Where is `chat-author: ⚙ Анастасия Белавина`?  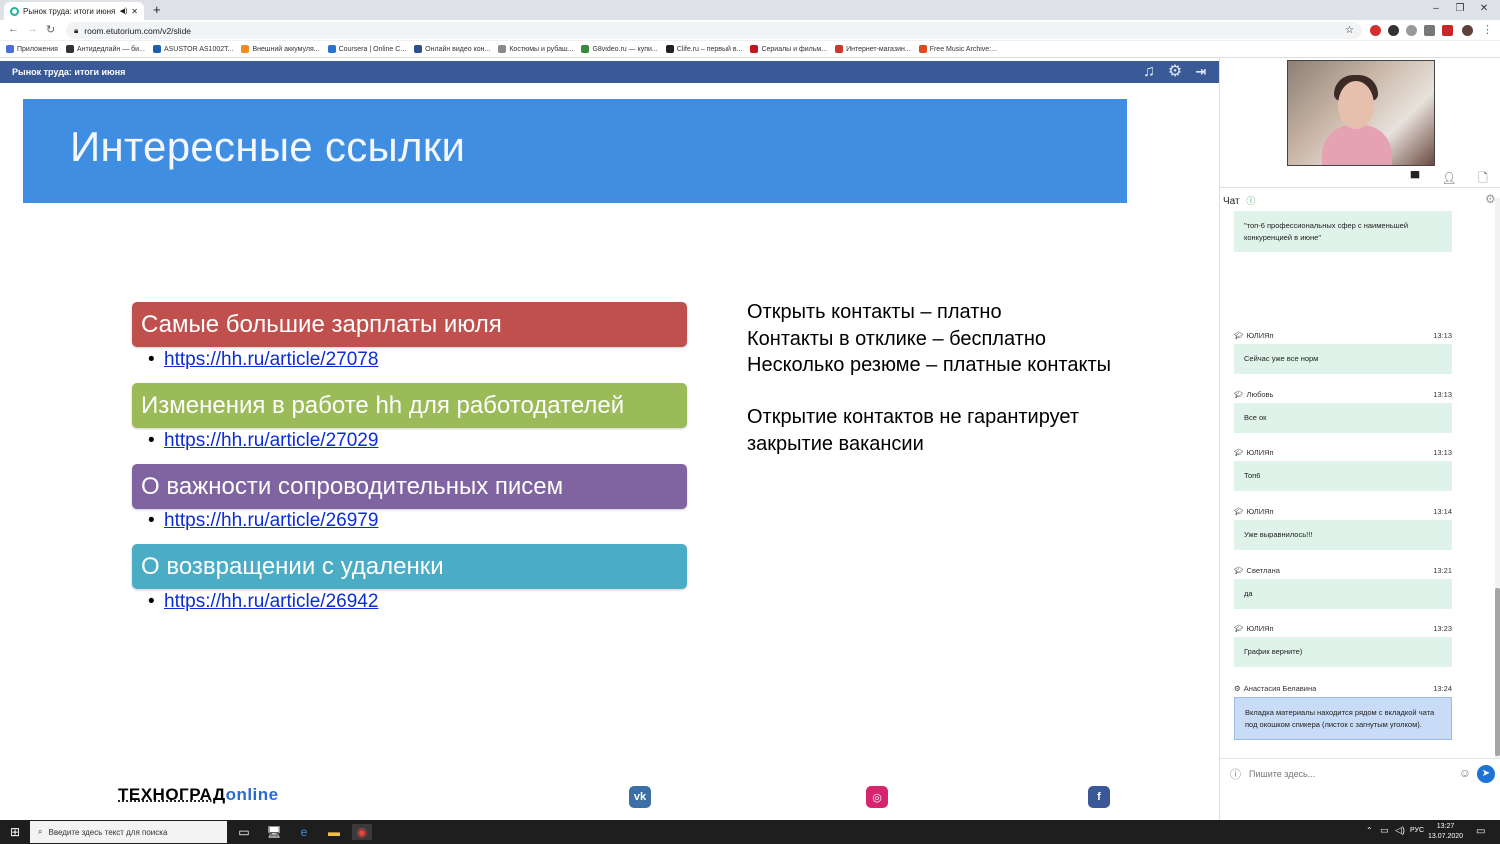 chat-author: ⚙ Анастасия Белавина is located at coordinates (1275, 688).